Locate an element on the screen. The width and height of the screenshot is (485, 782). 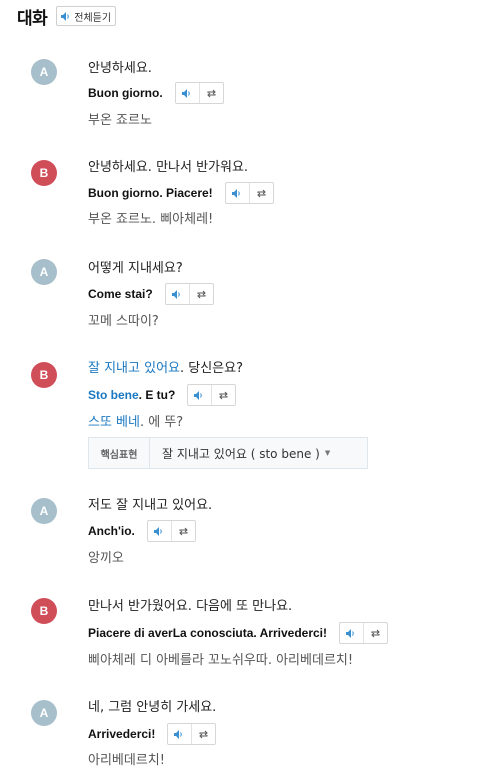
korean-rest: . 당신은요? is located at coordinates (212, 368).